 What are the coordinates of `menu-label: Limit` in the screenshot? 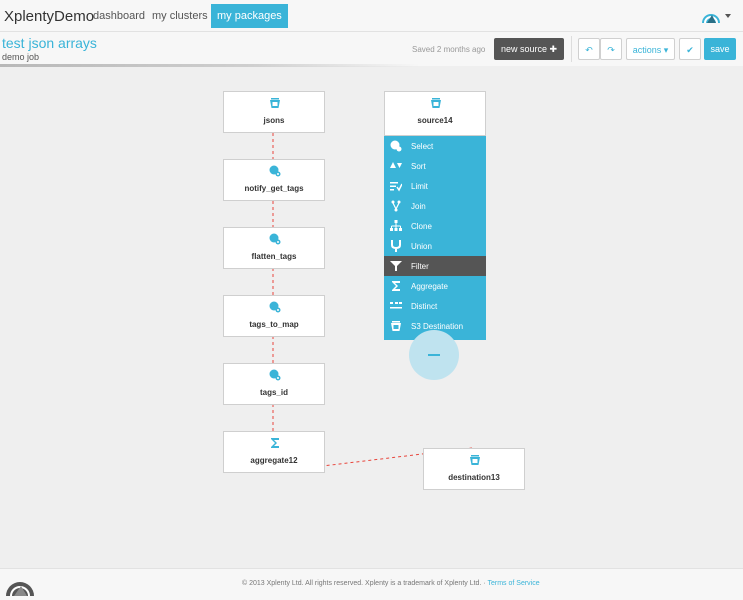 It's located at (419, 186).